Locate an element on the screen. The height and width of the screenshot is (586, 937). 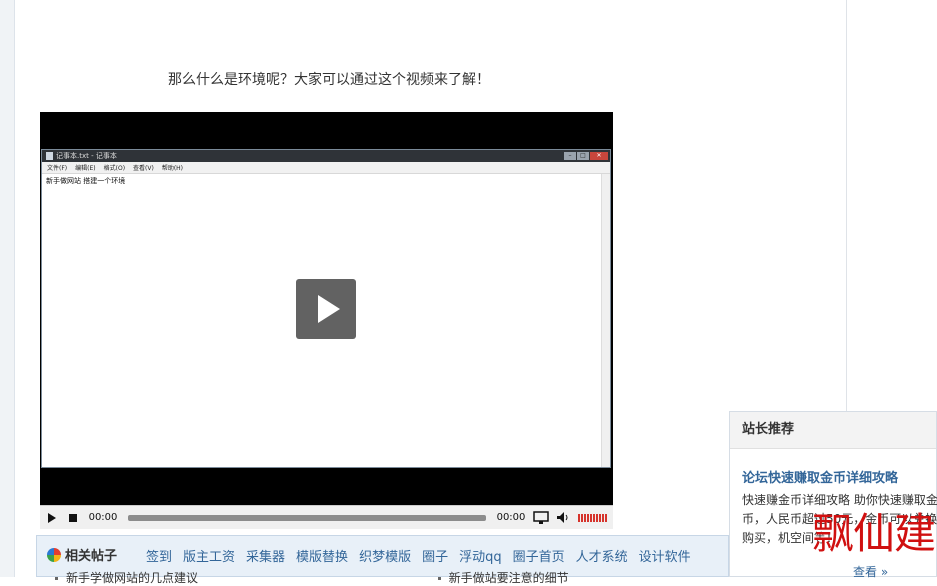
tag-link: 圈子首页 is located at coordinates (539, 555).